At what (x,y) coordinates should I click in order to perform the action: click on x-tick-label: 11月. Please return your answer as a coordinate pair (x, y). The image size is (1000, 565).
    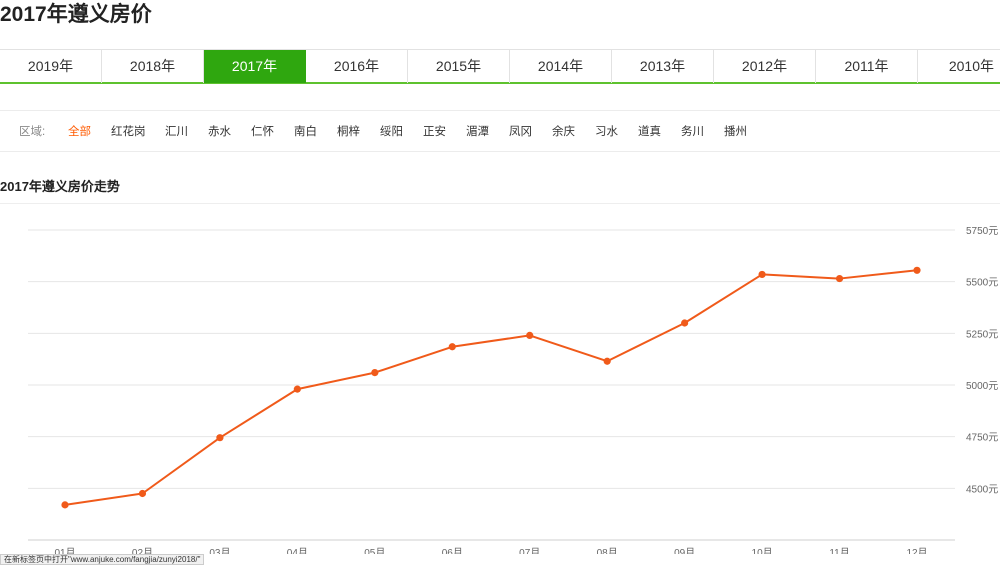
    Looking at the image, I should click on (839, 550).